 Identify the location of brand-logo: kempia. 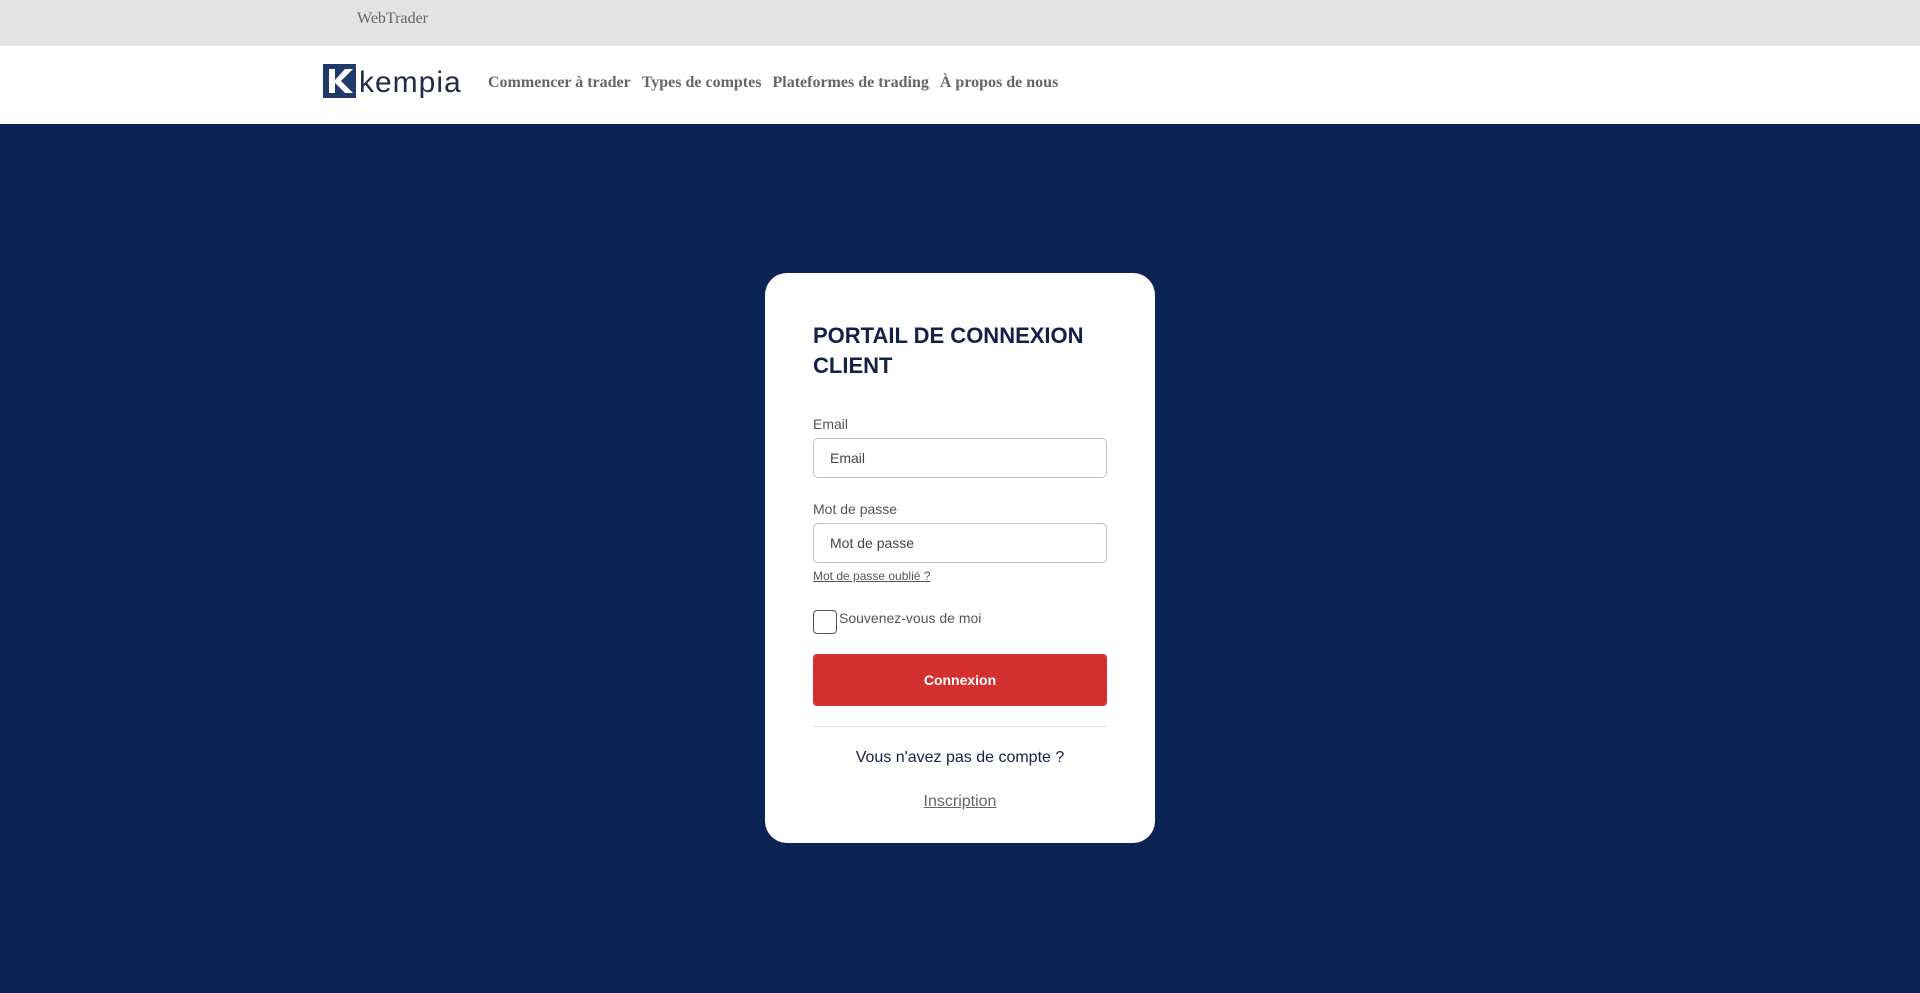
(392, 81).